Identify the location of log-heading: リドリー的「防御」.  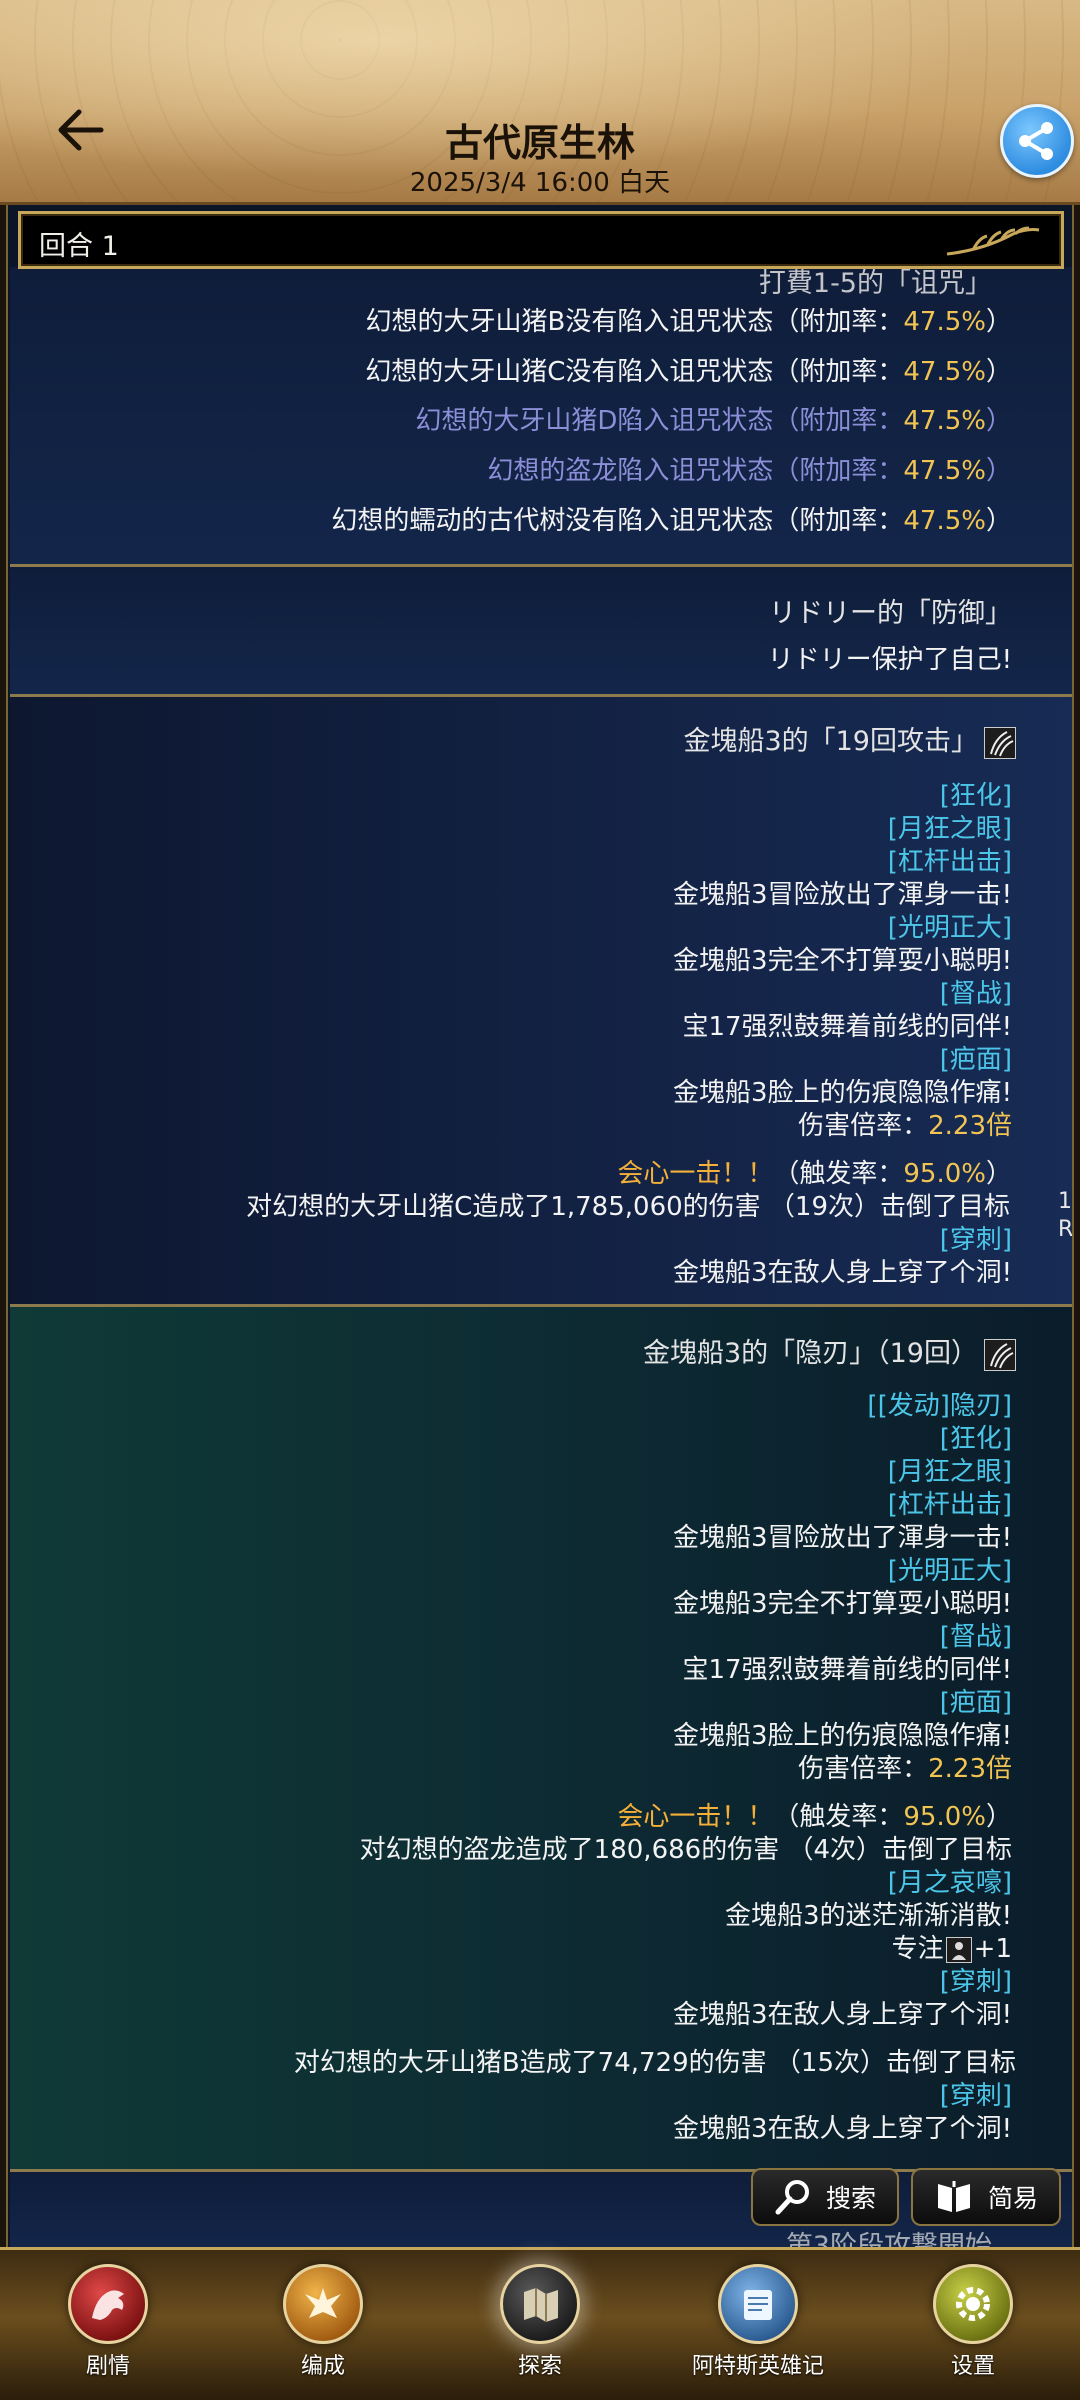
(890, 613).